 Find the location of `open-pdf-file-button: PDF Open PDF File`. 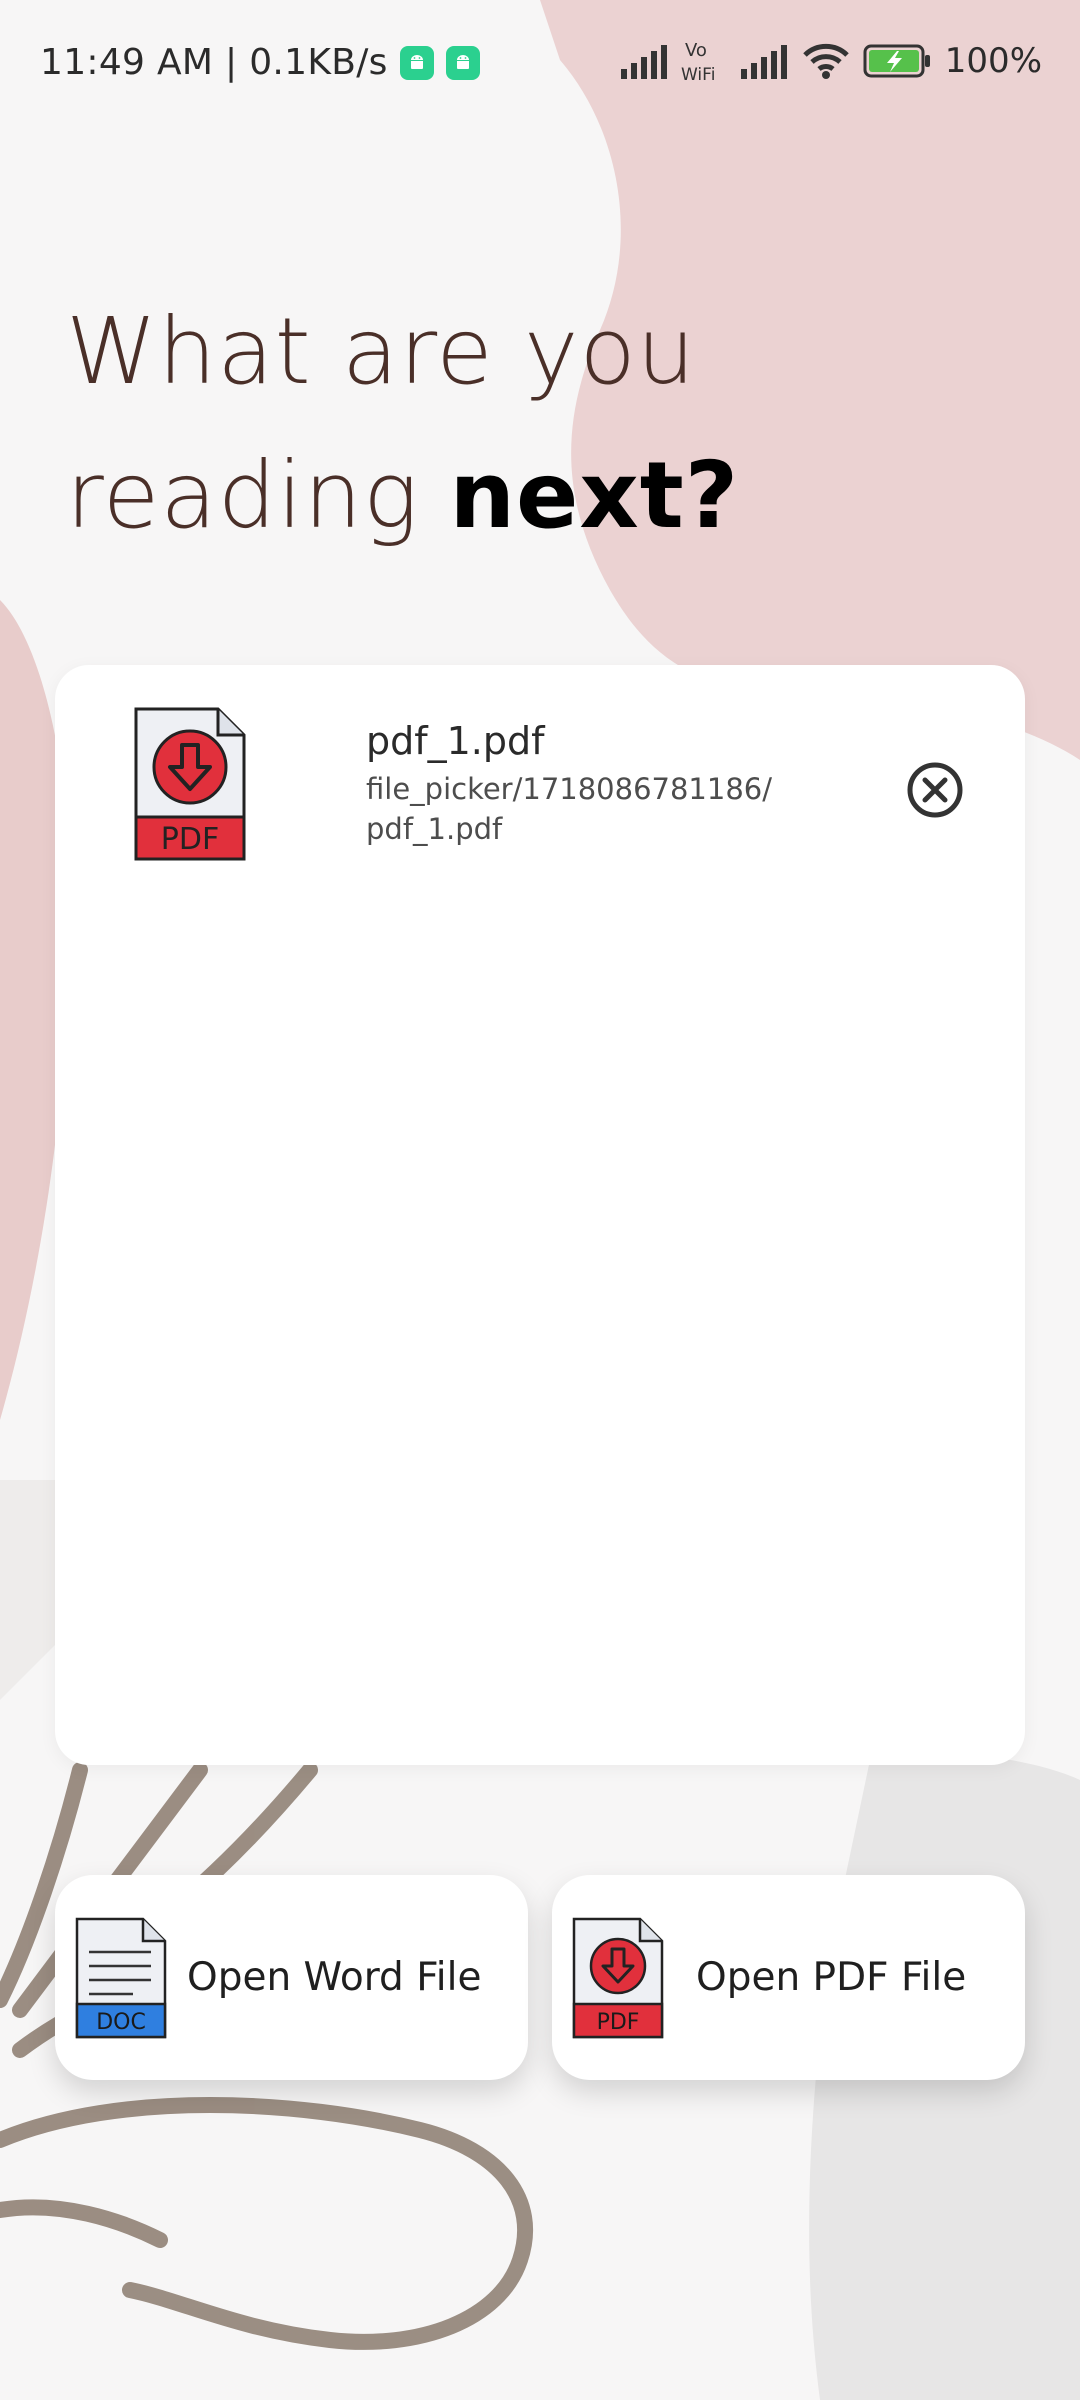

open-pdf-file-button: PDF Open PDF File is located at coordinates (788, 1977).